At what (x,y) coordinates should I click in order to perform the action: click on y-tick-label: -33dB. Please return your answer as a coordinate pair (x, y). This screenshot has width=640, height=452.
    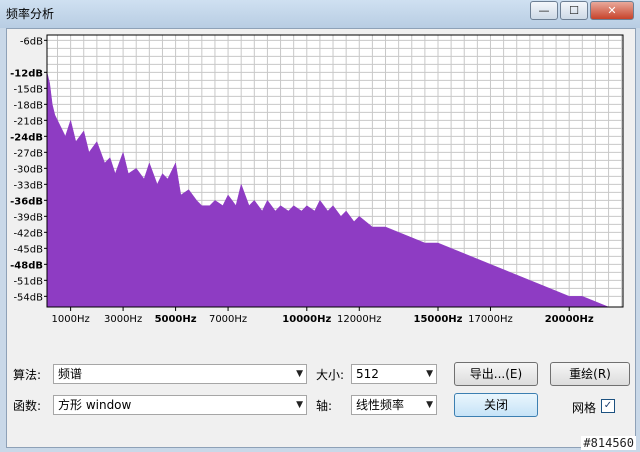
    Looking at the image, I should click on (28, 185).